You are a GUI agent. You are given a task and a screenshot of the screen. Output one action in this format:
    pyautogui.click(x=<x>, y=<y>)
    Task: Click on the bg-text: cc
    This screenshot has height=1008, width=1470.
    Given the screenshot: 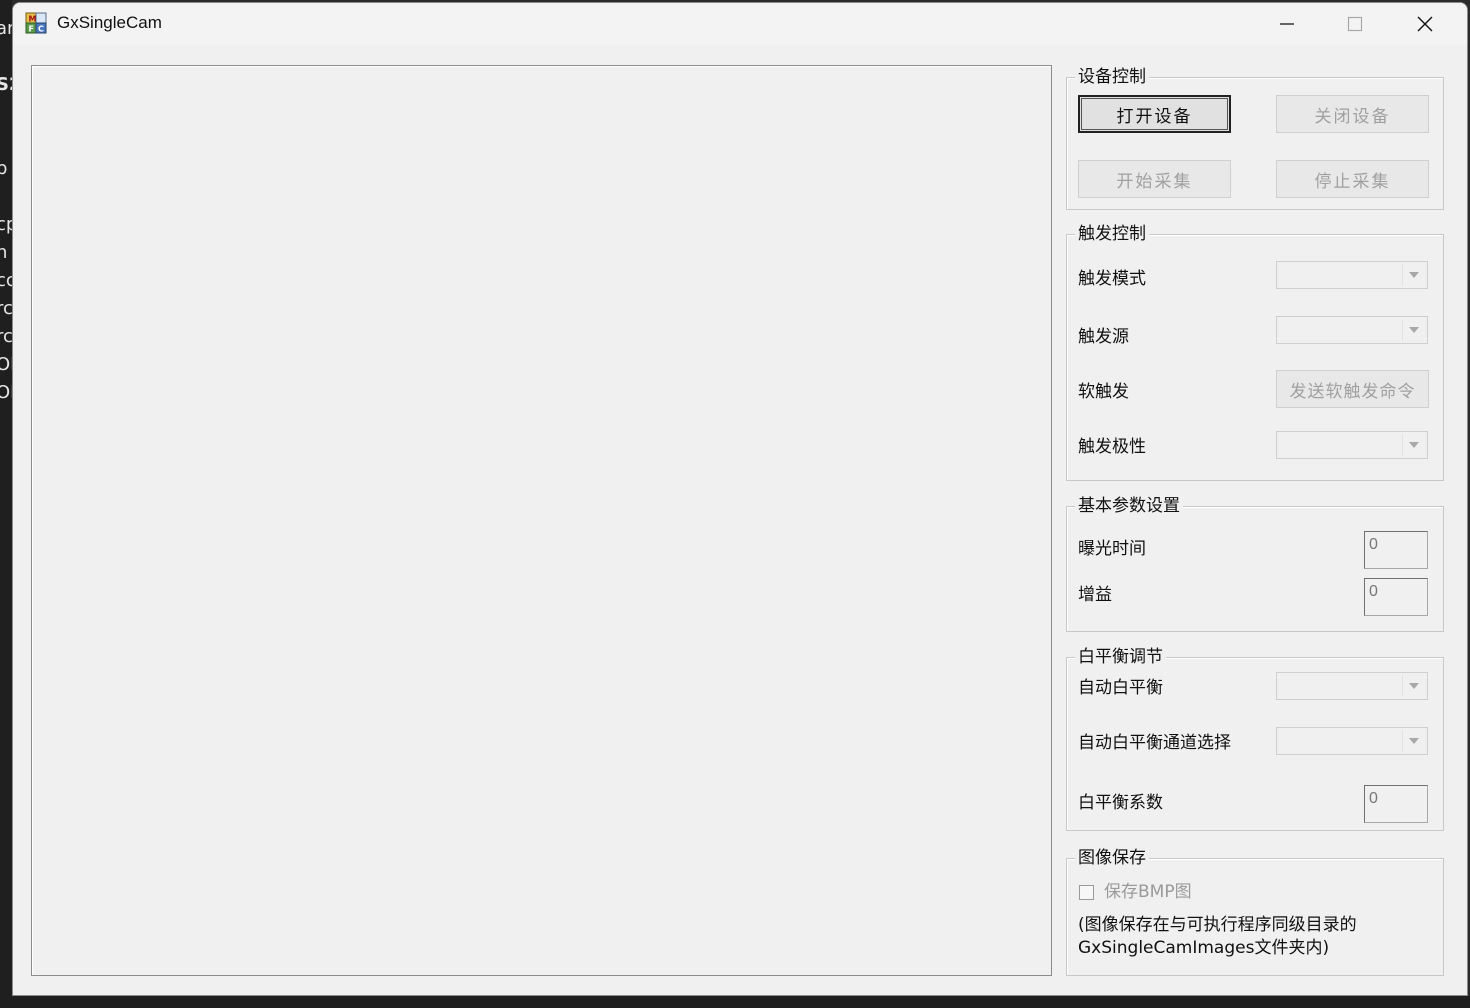 What is the action you would take?
    pyautogui.click(x=6, y=280)
    